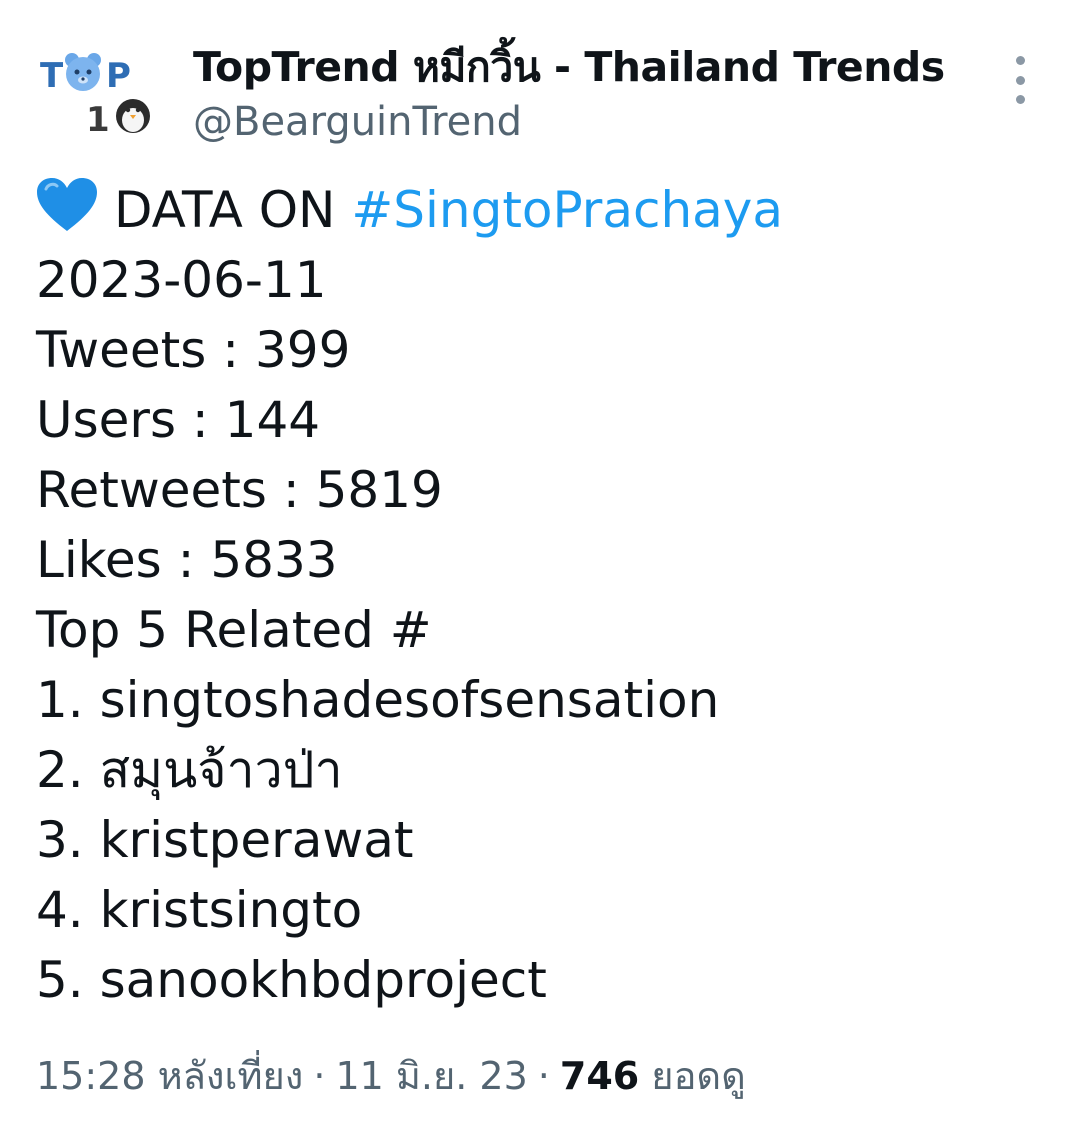 Image resolution: width=1077 pixels, height=1137 pixels. I want to click on bear-icon, so click(83, 72).